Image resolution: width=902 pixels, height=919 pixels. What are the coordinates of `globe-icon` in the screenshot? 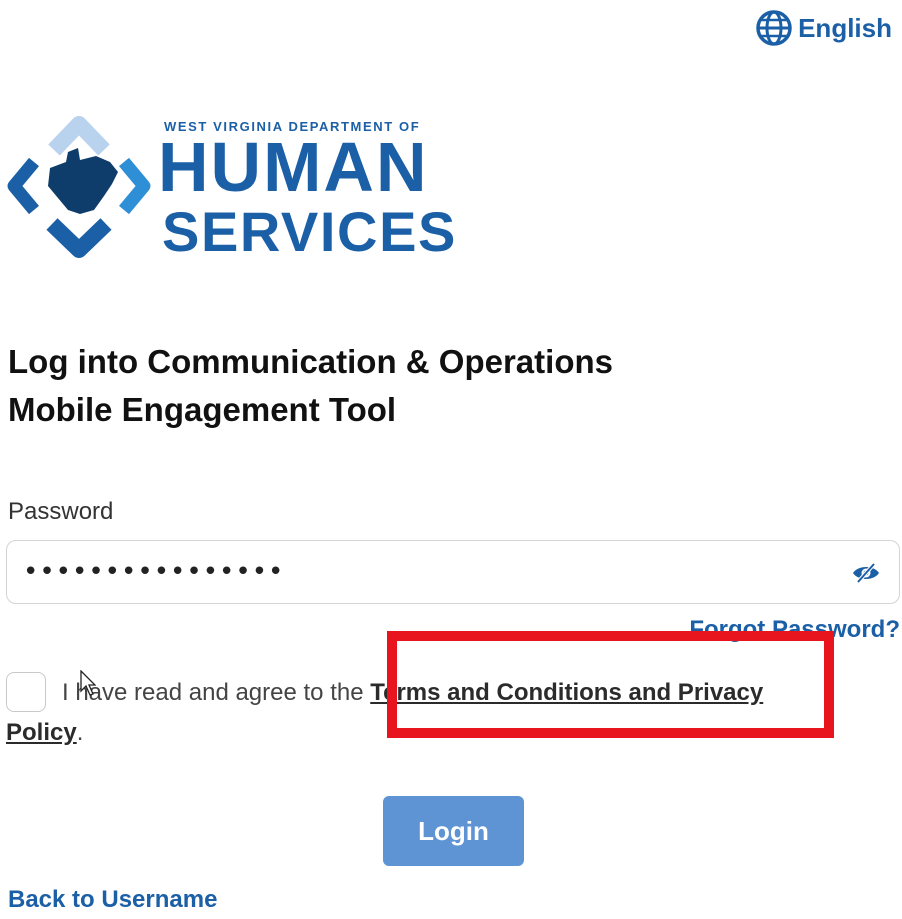 It's located at (774, 28).